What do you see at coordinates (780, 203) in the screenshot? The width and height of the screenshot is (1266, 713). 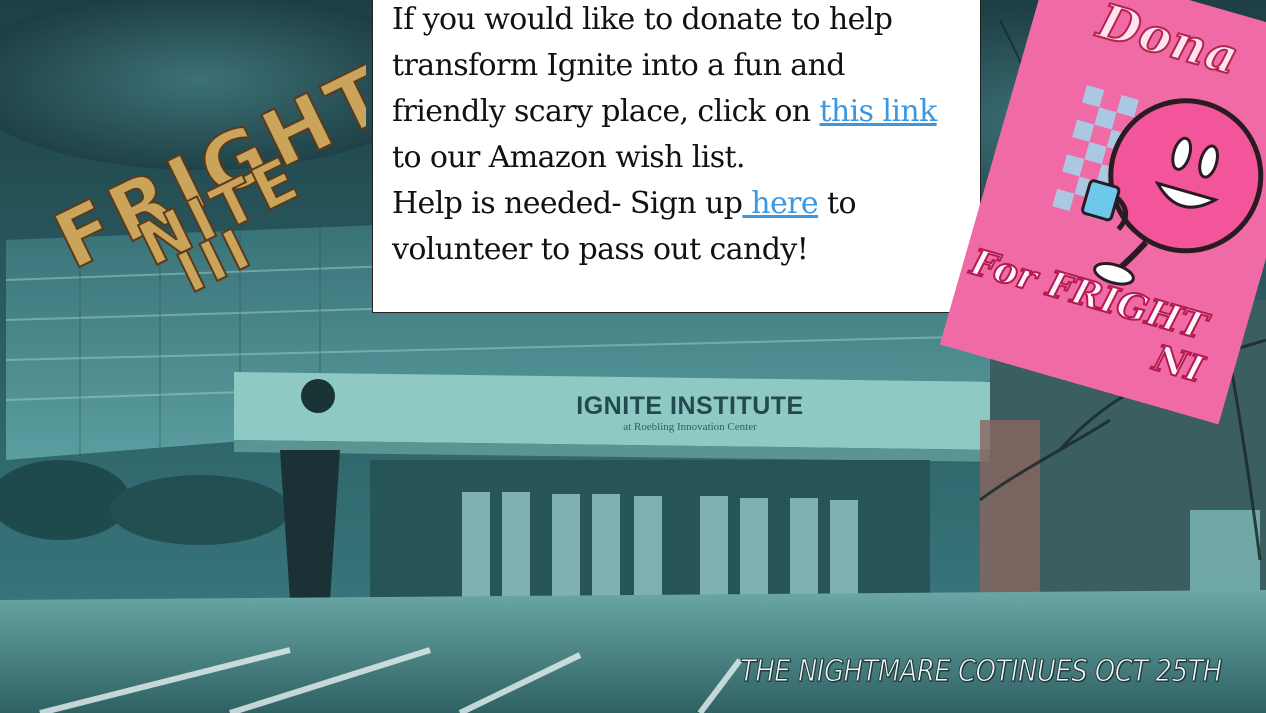 I see `volunteer-signup-link: here` at bounding box center [780, 203].